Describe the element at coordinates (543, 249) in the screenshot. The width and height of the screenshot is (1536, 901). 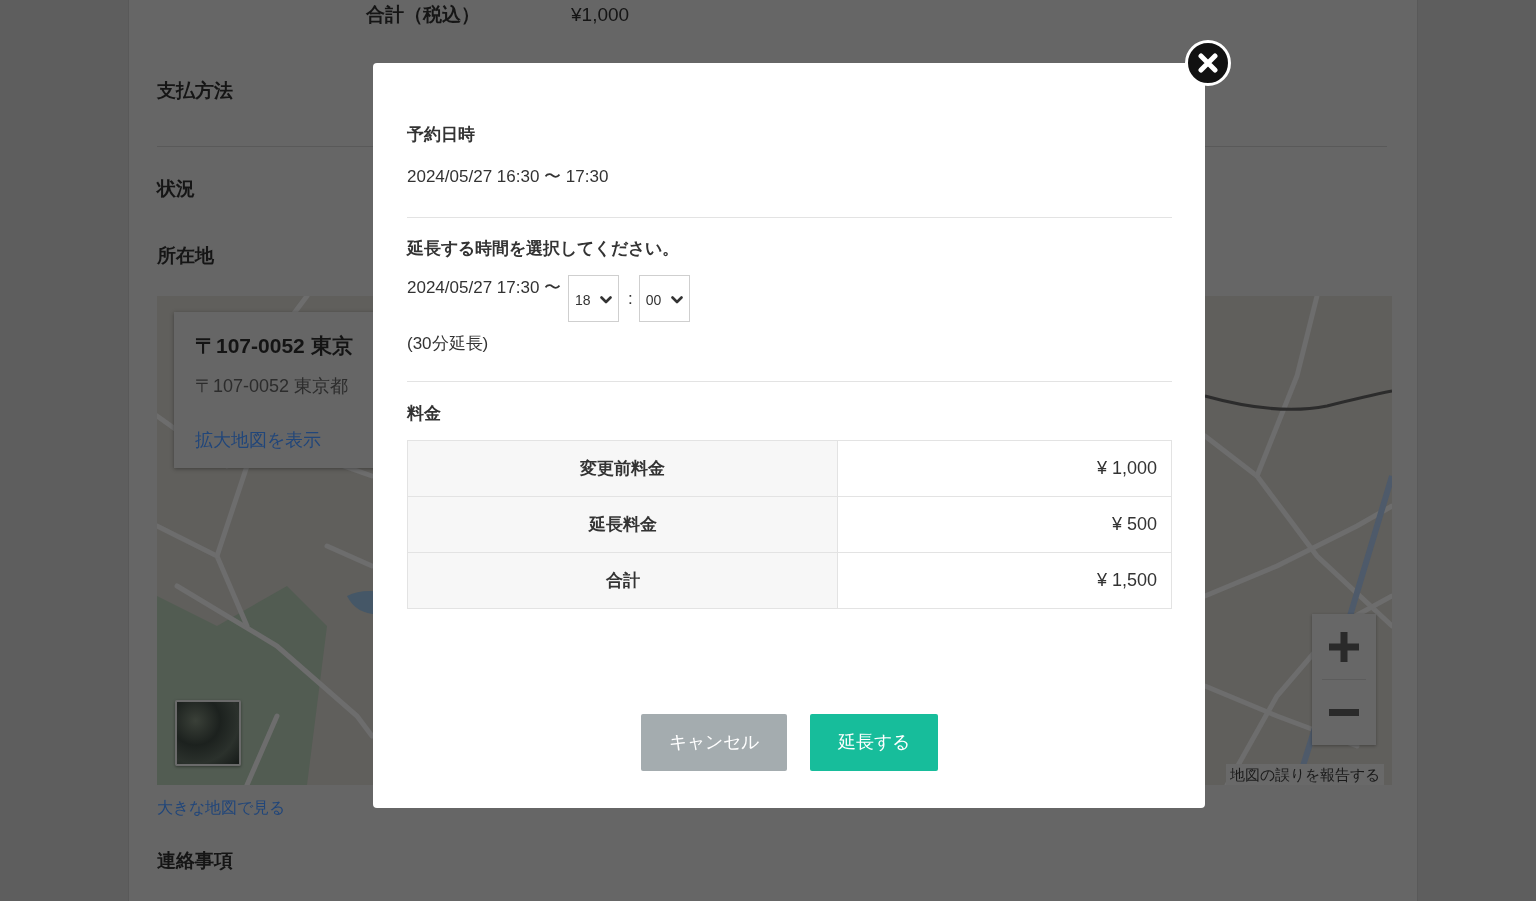
I see `extension-heading: 延長する時間を選択してください。` at that location.